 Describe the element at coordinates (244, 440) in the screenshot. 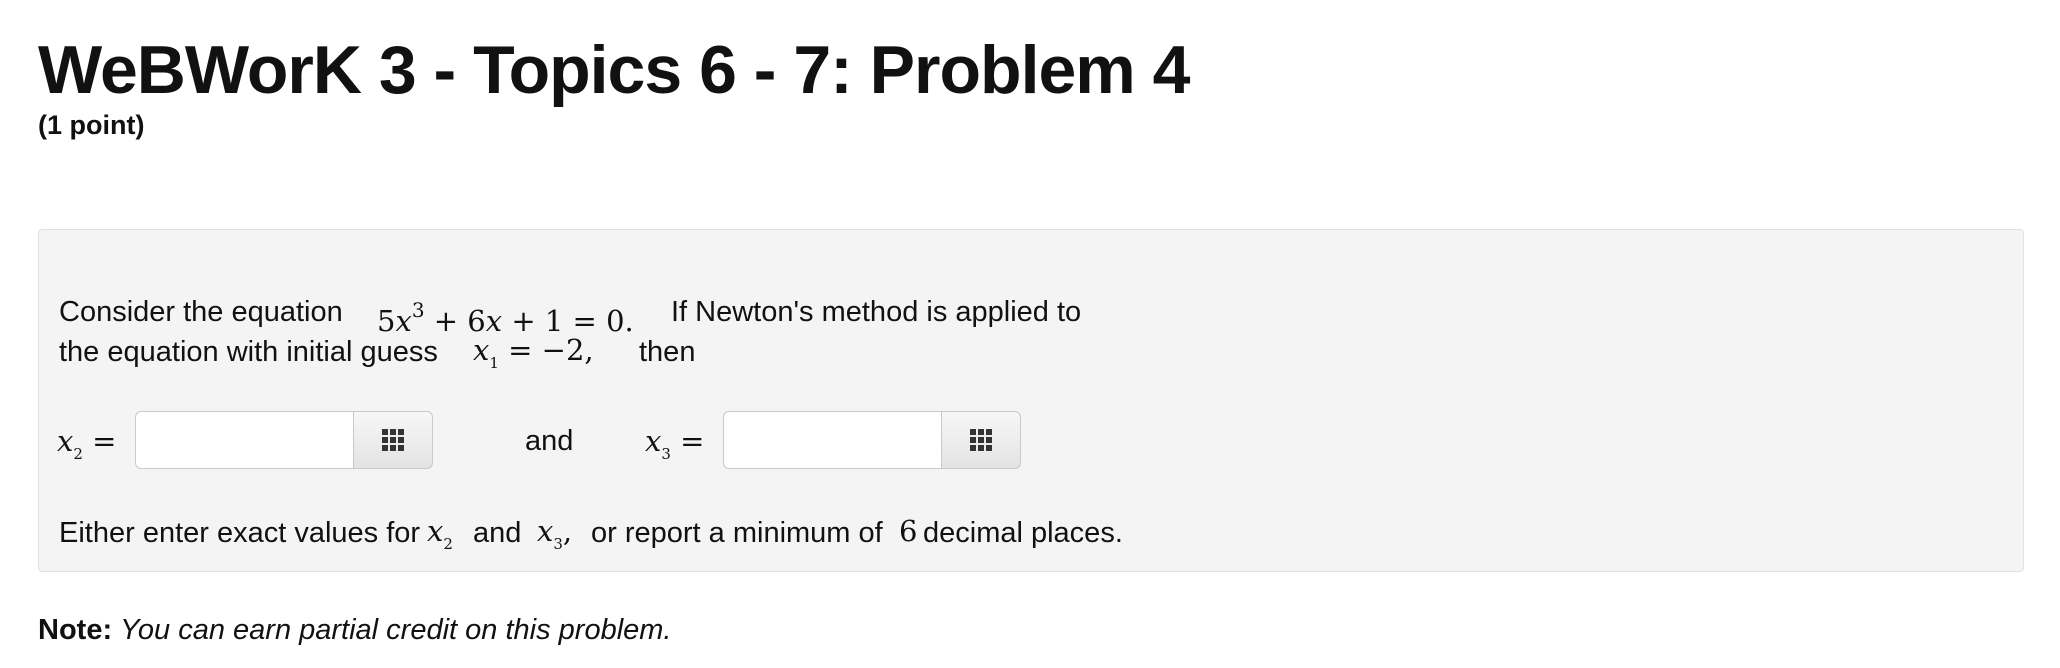

I see `x2-input` at that location.